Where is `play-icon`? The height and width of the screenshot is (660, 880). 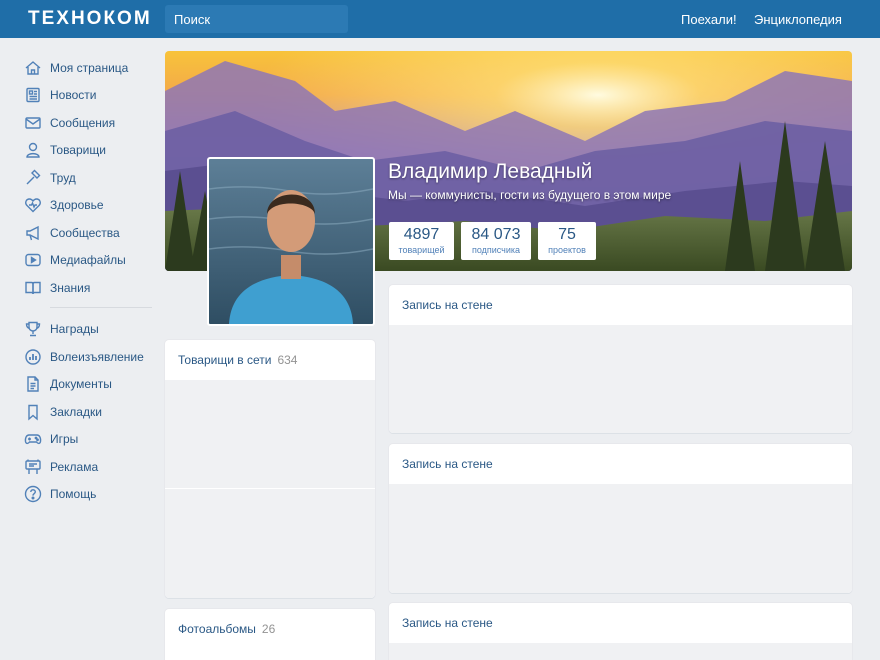
play-icon is located at coordinates (33, 260).